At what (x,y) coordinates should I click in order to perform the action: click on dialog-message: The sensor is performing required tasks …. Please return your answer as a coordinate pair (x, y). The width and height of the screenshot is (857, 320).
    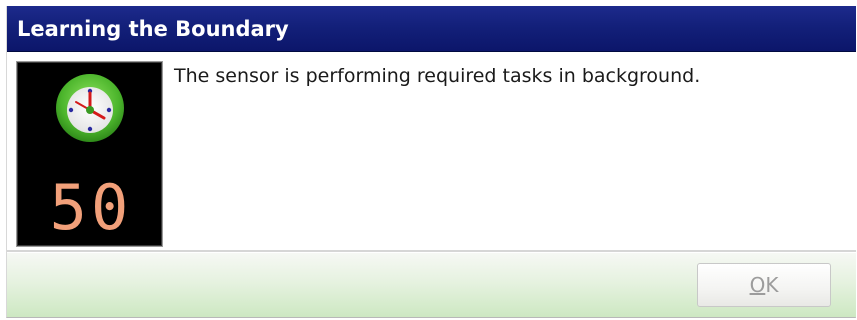
    Looking at the image, I should click on (437, 76).